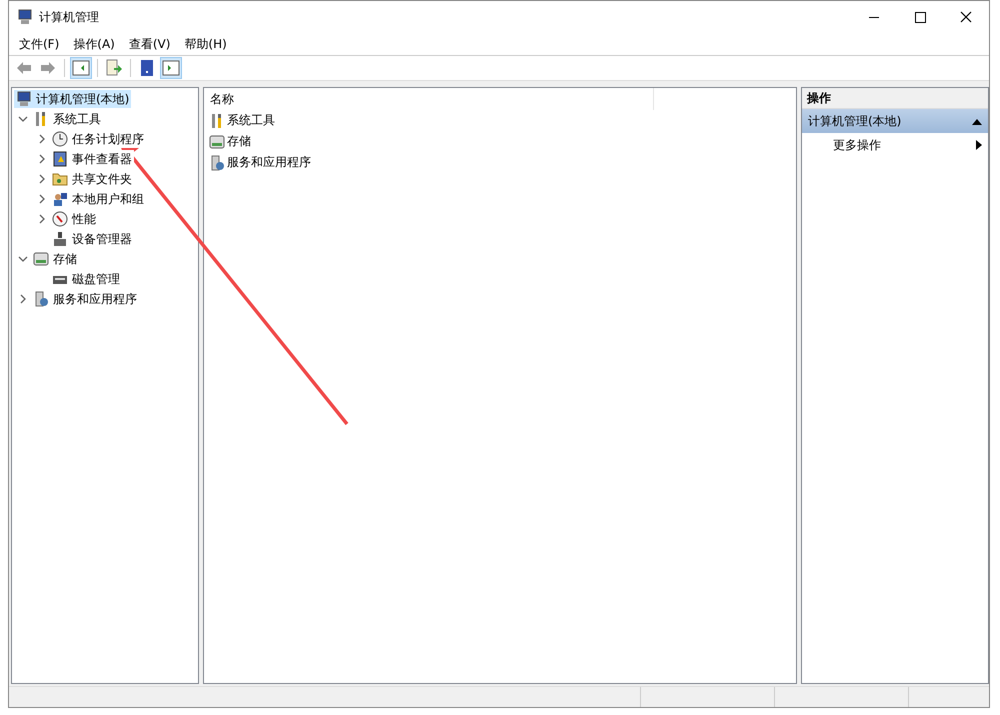 The image size is (1000, 715). I want to click on clock-icon, so click(60, 139).